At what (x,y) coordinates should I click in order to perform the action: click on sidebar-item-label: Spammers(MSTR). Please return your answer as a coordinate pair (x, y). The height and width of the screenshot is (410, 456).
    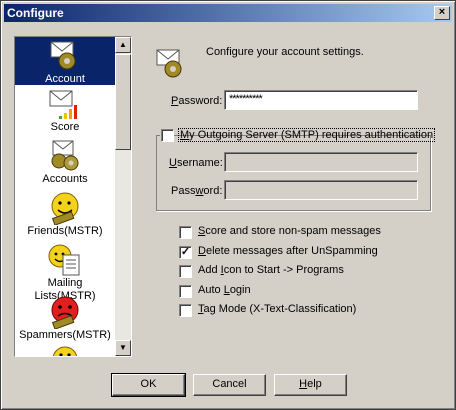
    Looking at the image, I should click on (65, 335).